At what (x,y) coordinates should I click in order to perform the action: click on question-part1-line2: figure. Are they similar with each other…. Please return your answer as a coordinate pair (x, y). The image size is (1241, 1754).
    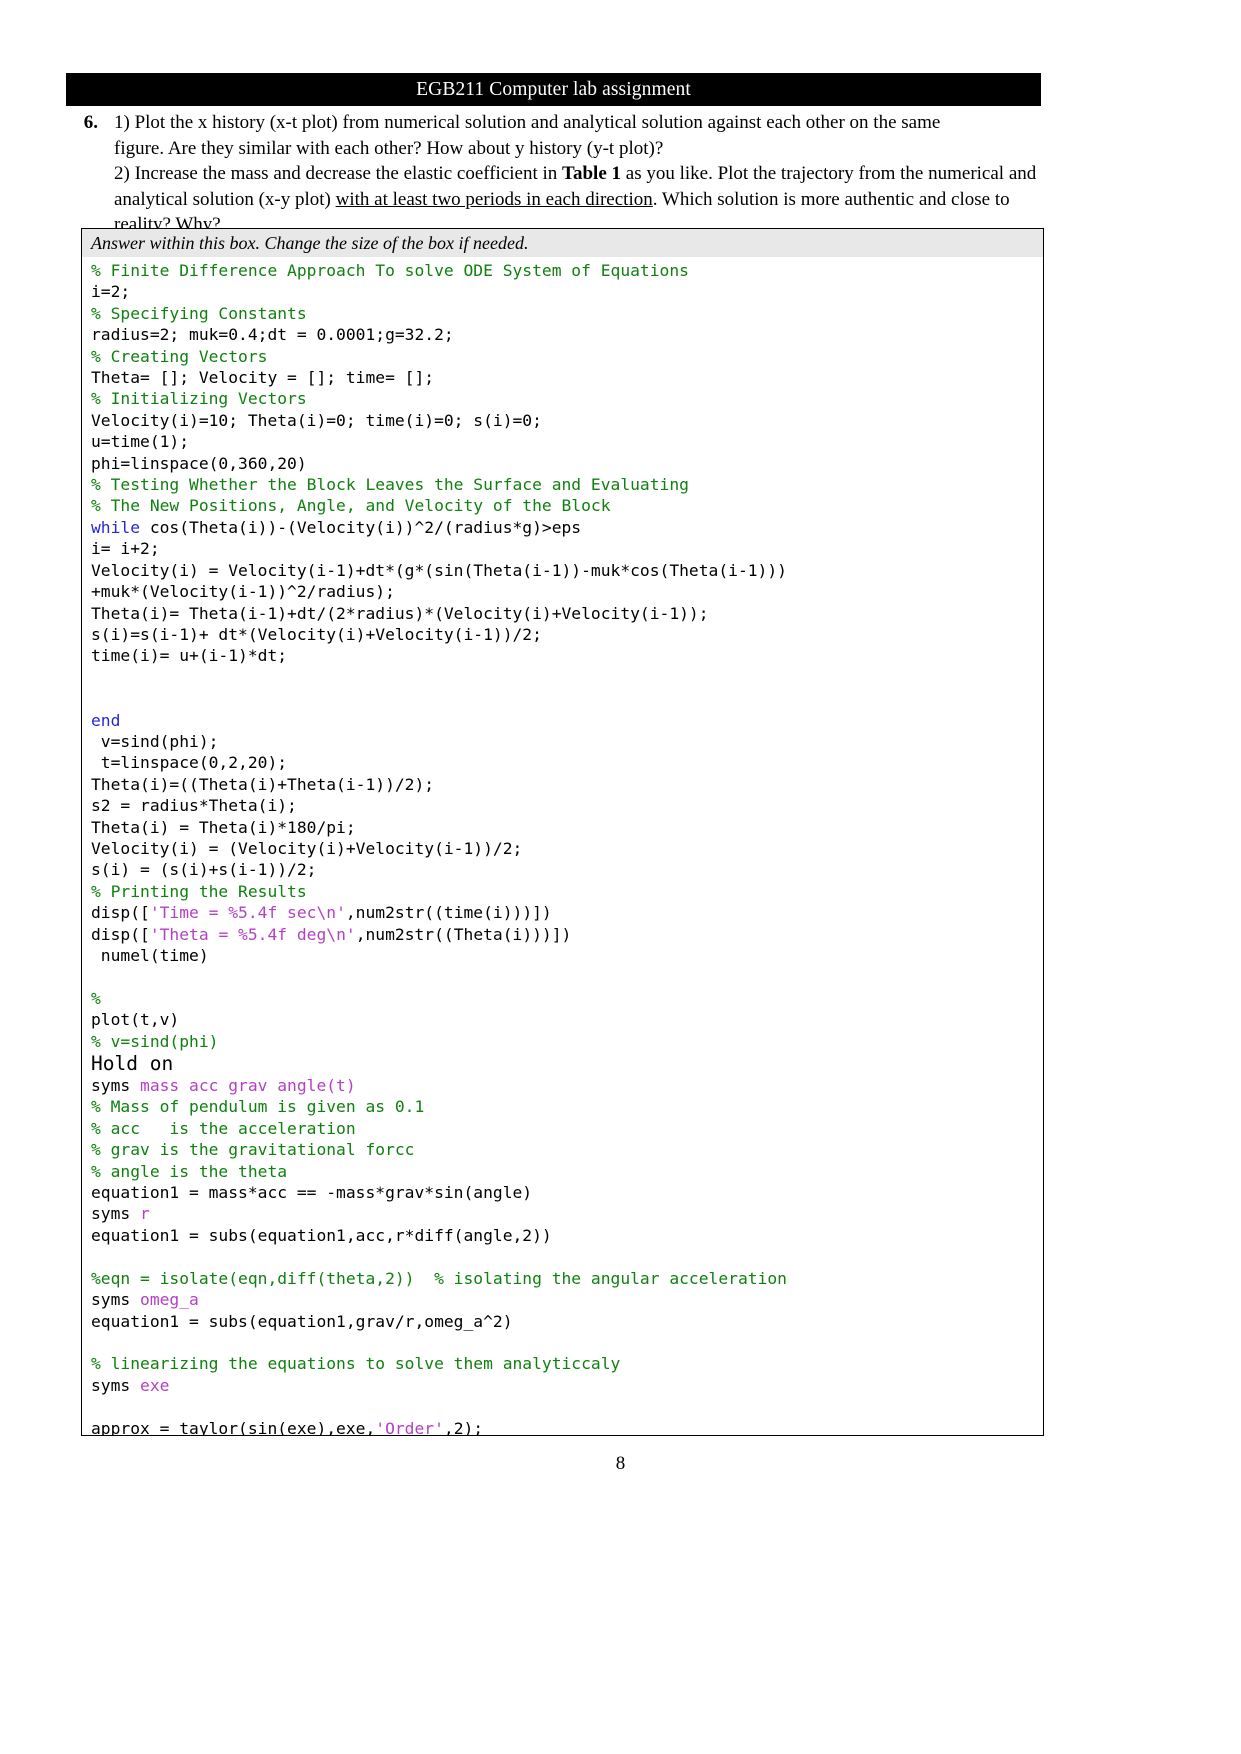
    Looking at the image, I should click on (389, 148).